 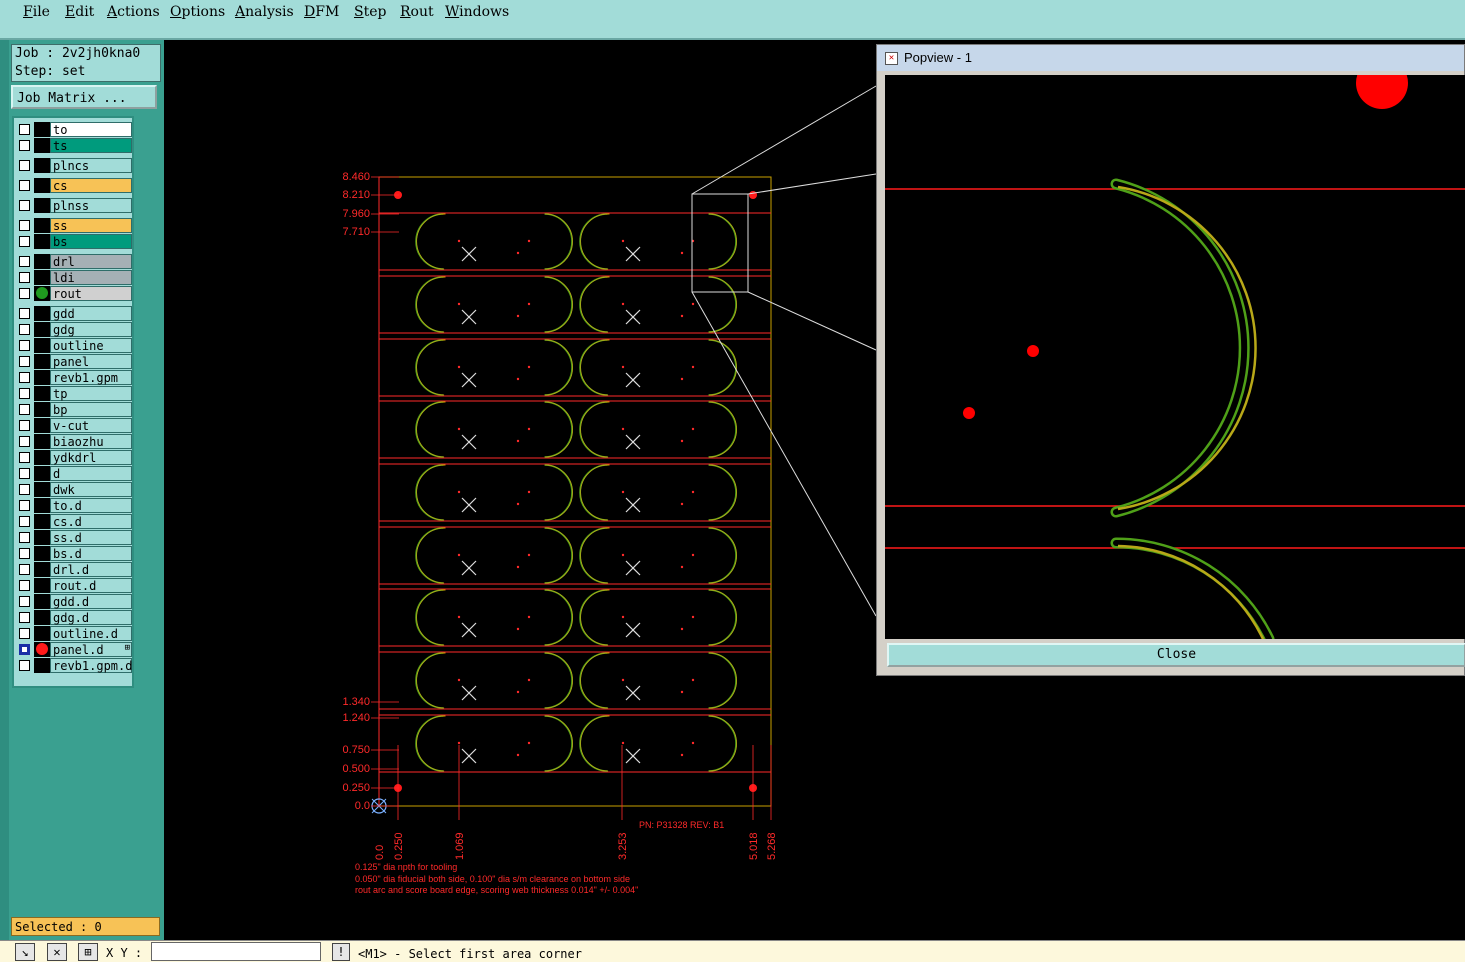 I want to click on layer-name: d, so click(x=91, y=473).